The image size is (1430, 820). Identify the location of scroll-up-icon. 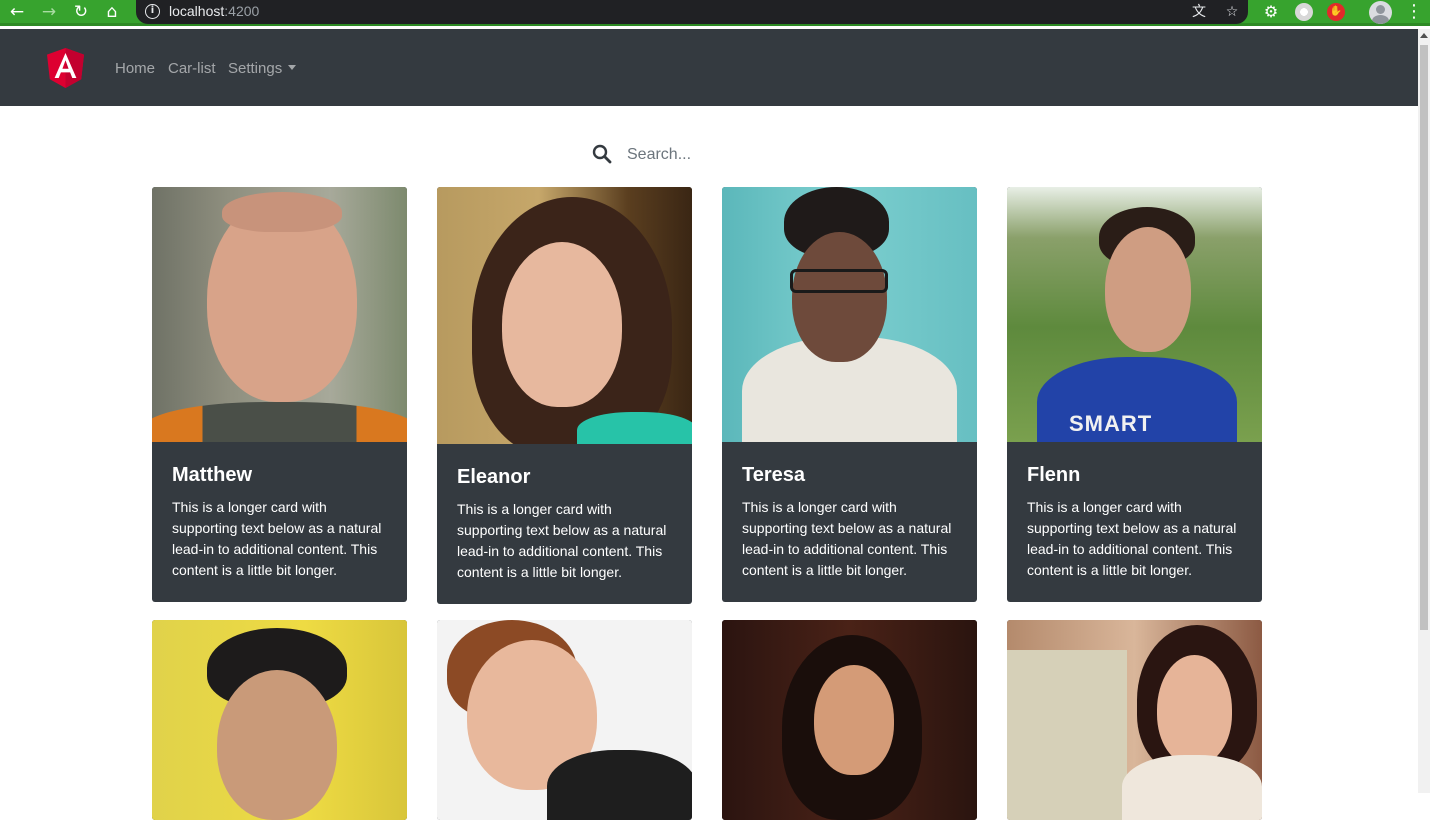
(1424, 35).